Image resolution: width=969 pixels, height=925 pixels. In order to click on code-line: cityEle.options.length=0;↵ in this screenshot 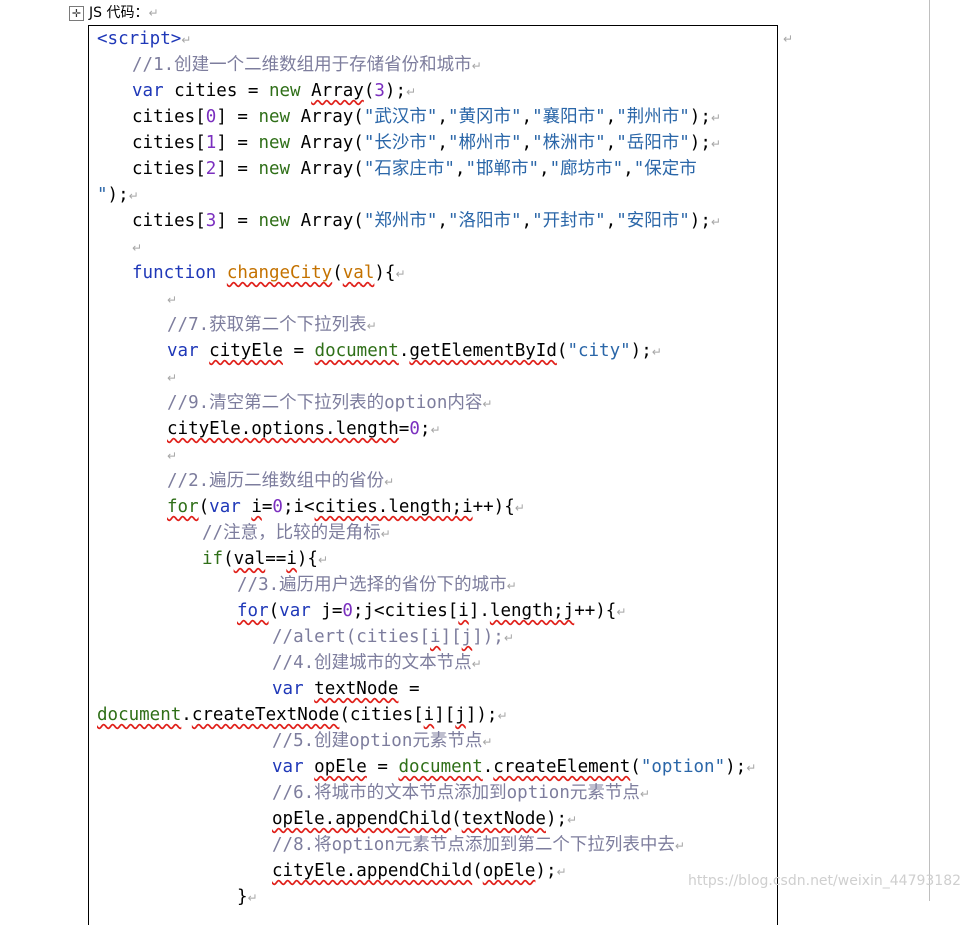, I will do `click(437, 429)`.